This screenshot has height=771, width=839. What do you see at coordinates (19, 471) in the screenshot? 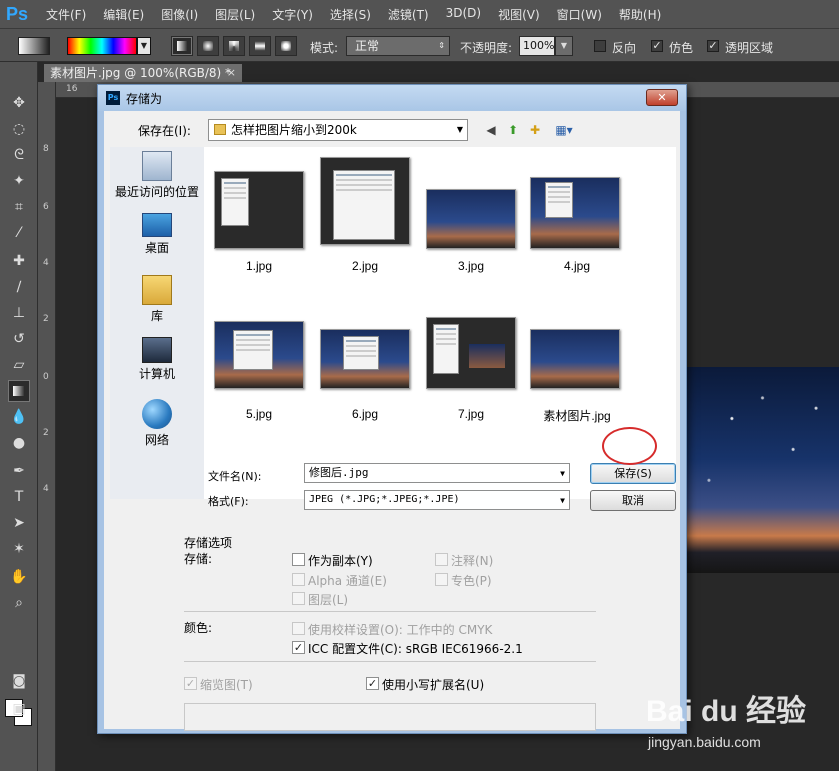
I see `pen-tool-icon: ✒` at bounding box center [19, 471].